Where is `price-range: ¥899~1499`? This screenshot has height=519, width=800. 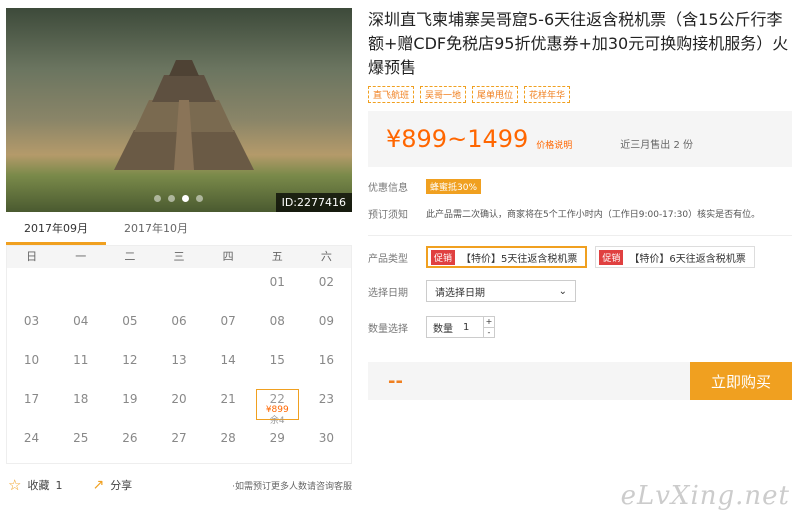 price-range: ¥899~1499 is located at coordinates (457, 139).